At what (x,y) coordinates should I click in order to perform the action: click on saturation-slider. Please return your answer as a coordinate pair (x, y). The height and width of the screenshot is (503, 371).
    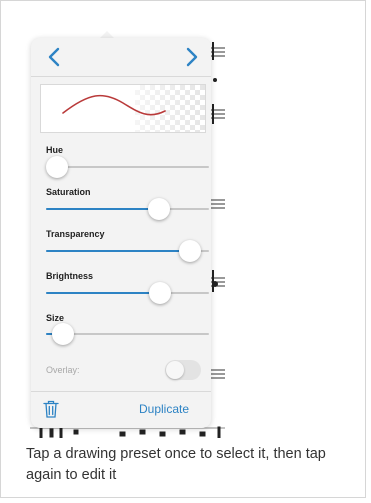
    Looking at the image, I should click on (127, 209).